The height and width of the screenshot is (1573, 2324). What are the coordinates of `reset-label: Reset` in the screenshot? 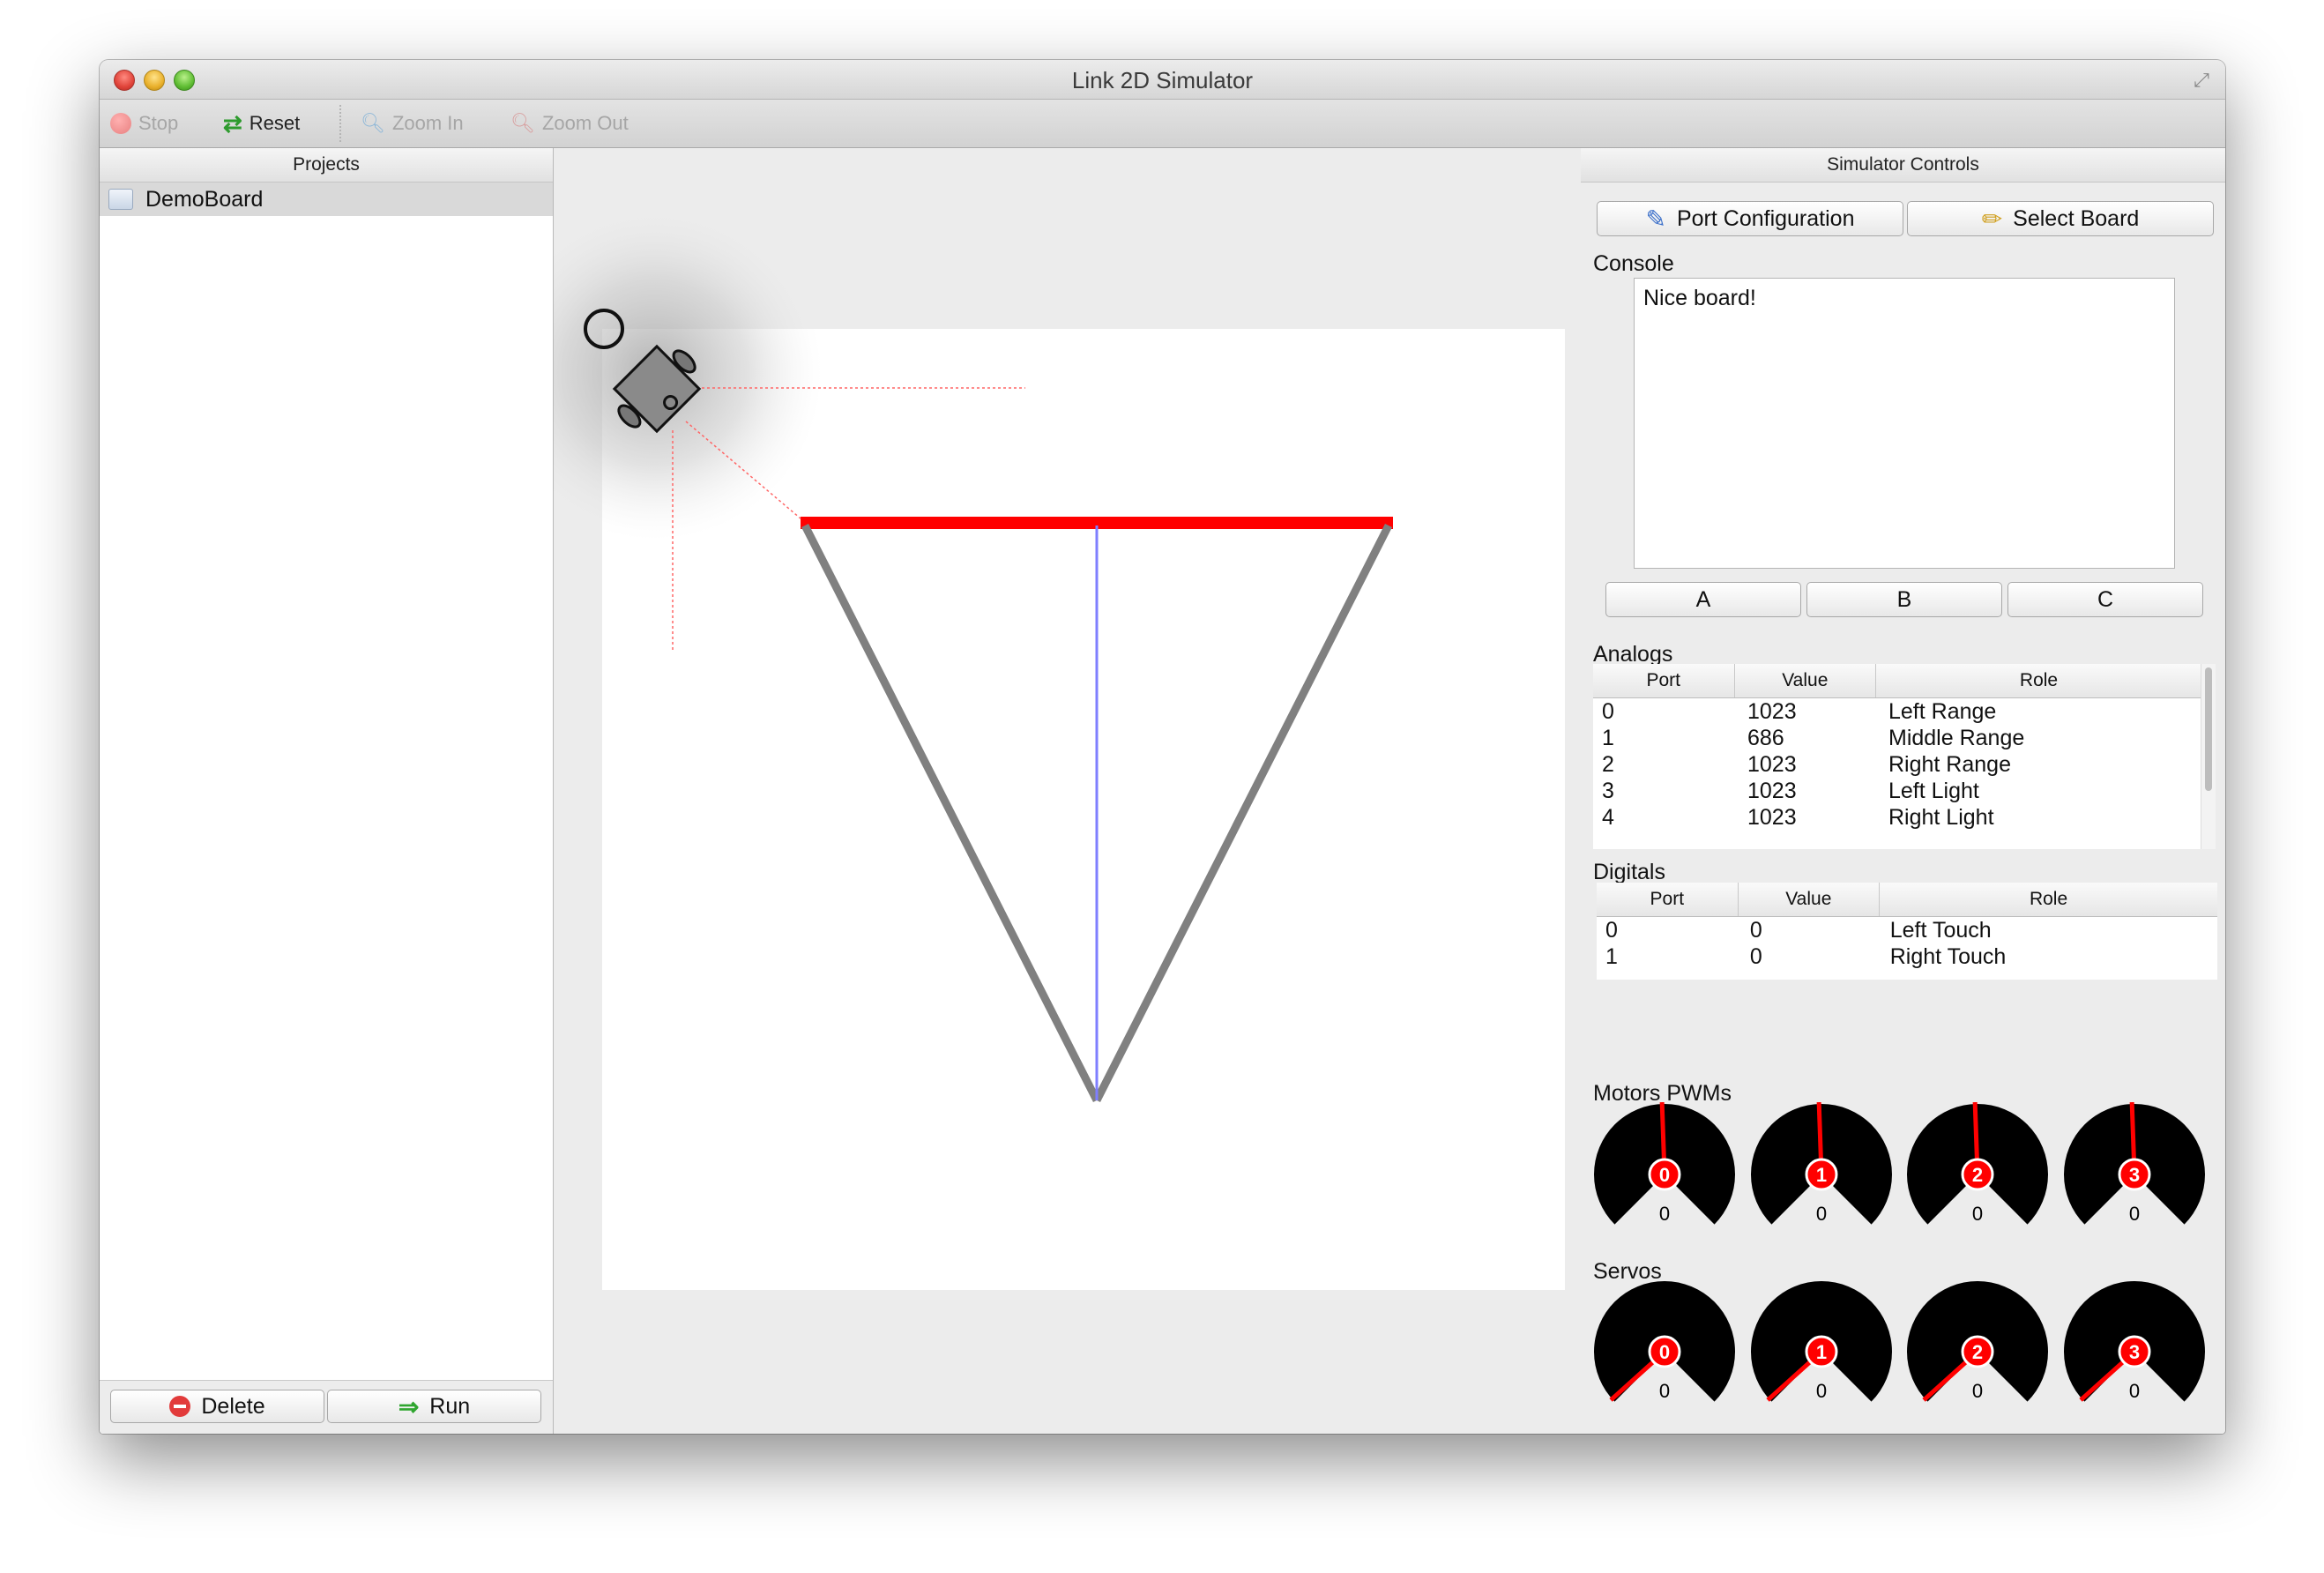 It's located at (275, 123).